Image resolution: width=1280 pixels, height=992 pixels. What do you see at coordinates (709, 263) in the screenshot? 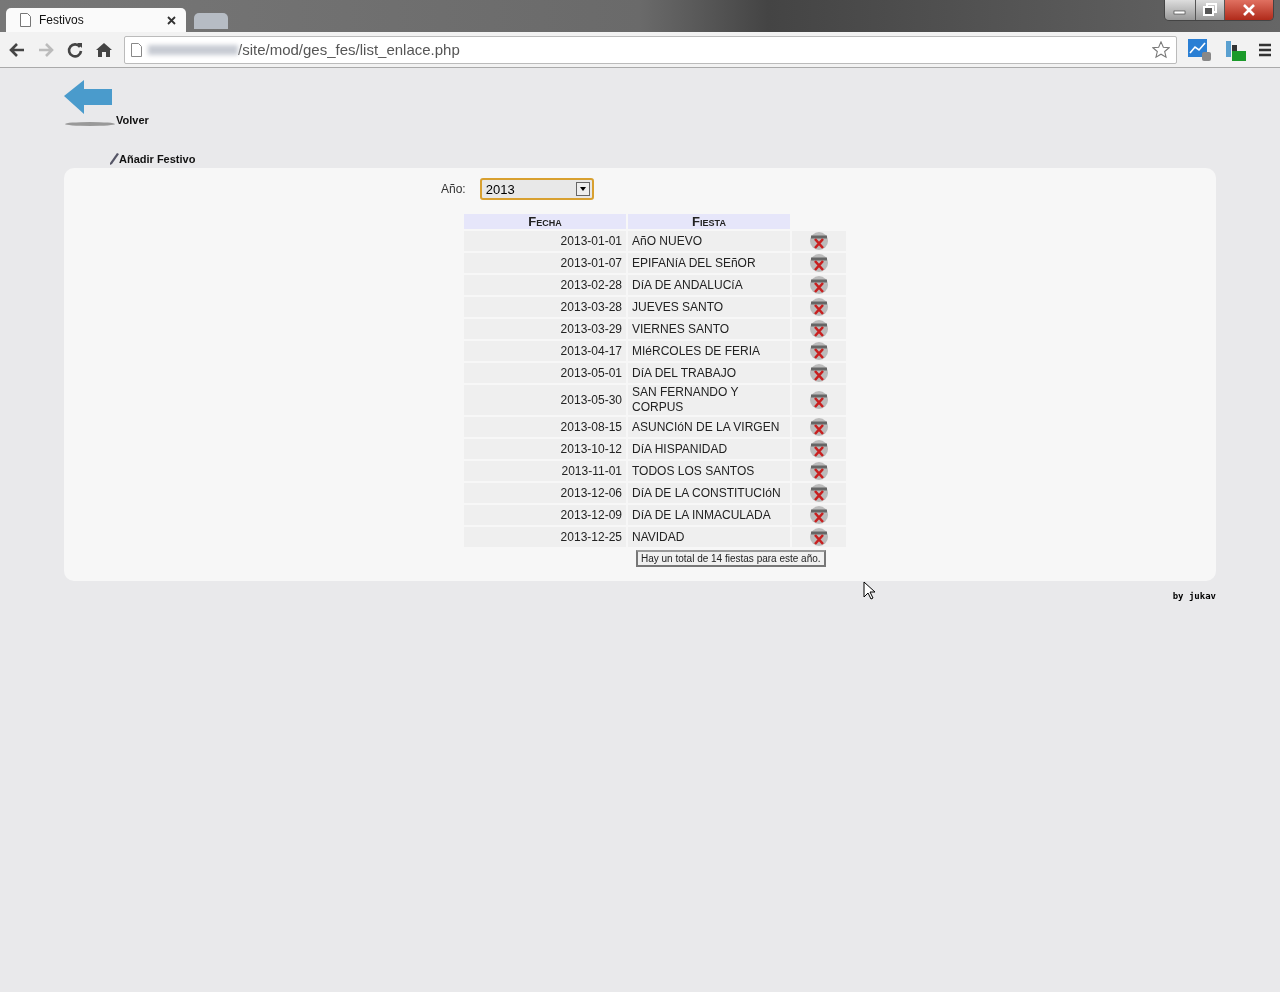
I see `holiday-cell: EPIFANíA DEL SEñOR` at bounding box center [709, 263].